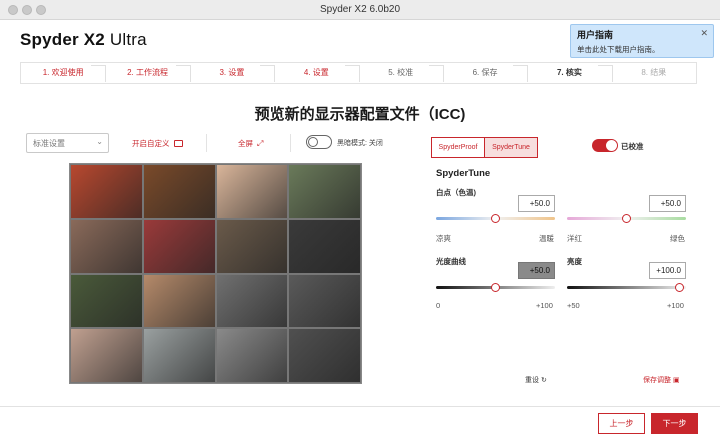 Image resolution: width=720 pixels, height=448 pixels. I want to click on folder-icon, so click(178, 143).